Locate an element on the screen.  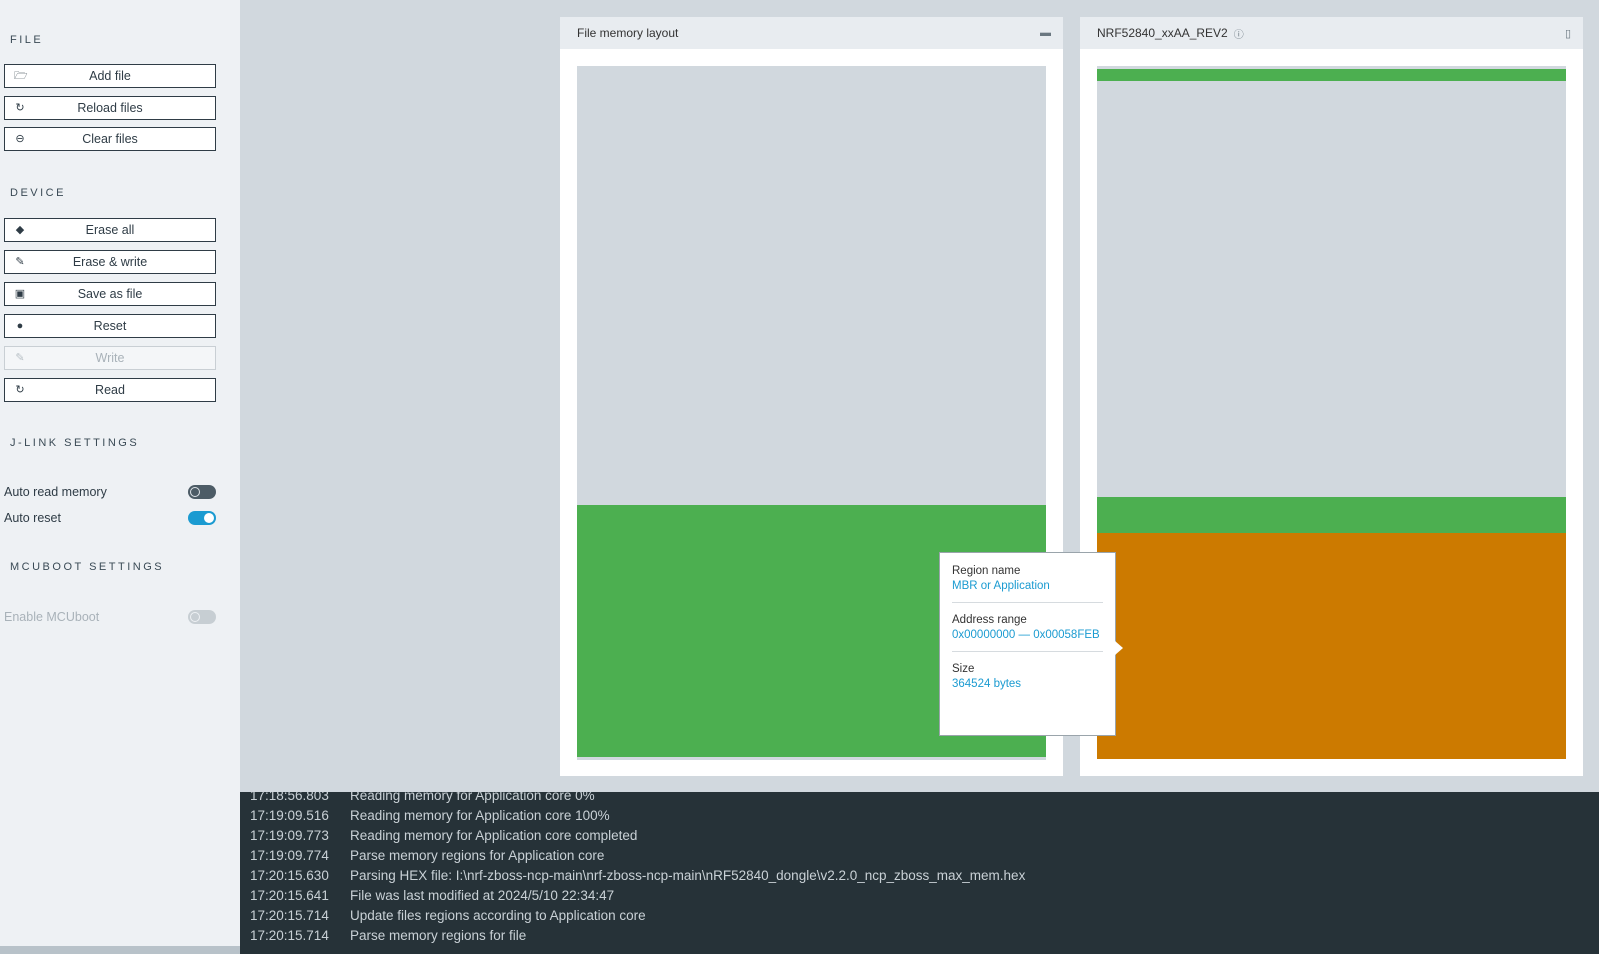
reload-files-label: Reload files is located at coordinates (110, 108).